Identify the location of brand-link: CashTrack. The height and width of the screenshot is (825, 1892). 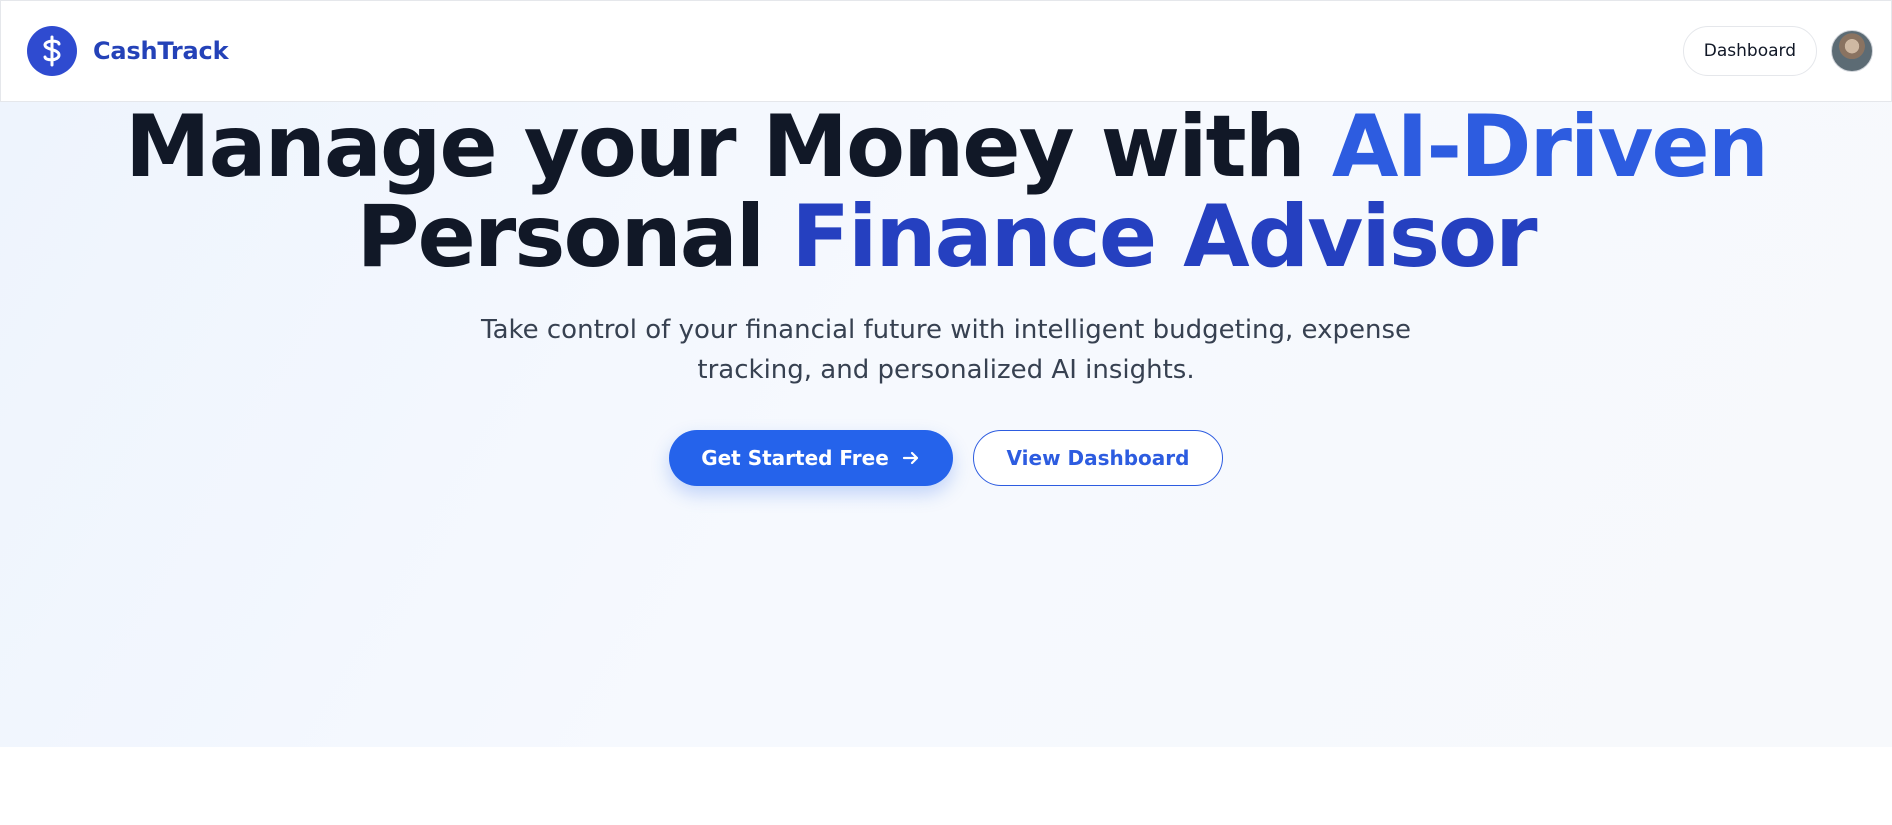
(128, 51).